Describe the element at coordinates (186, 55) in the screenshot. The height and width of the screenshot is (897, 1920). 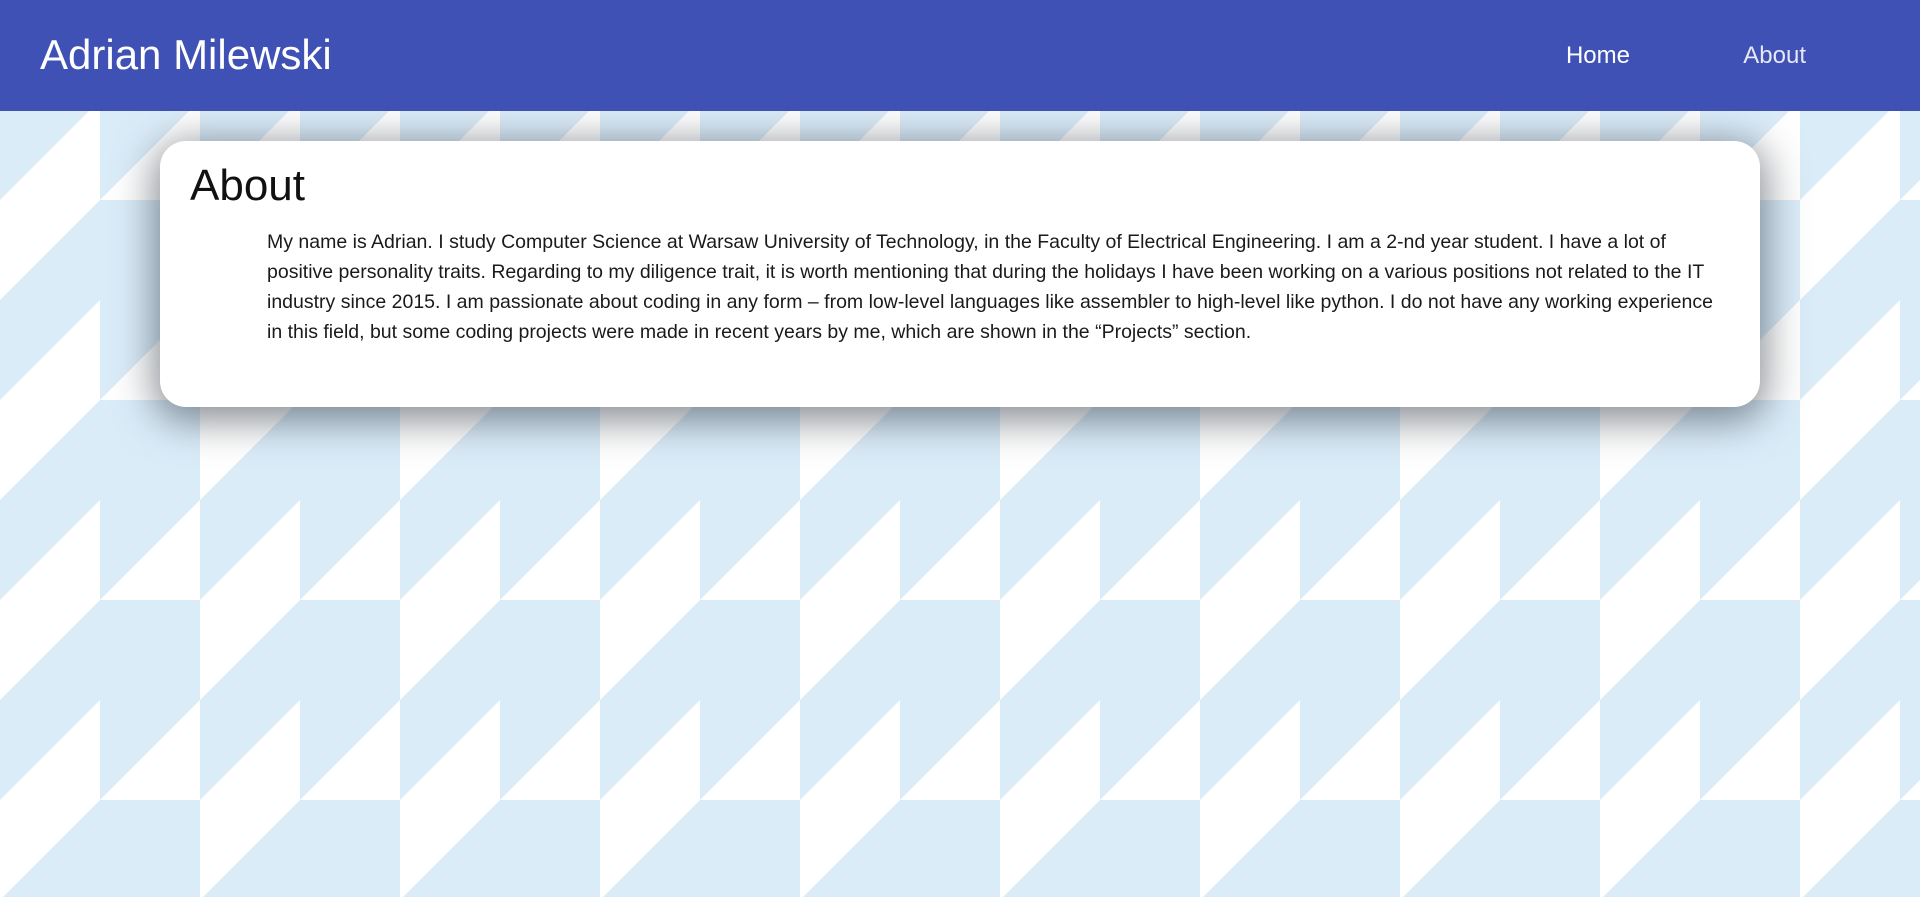
I see `site-title: Adrian Milewski` at that location.